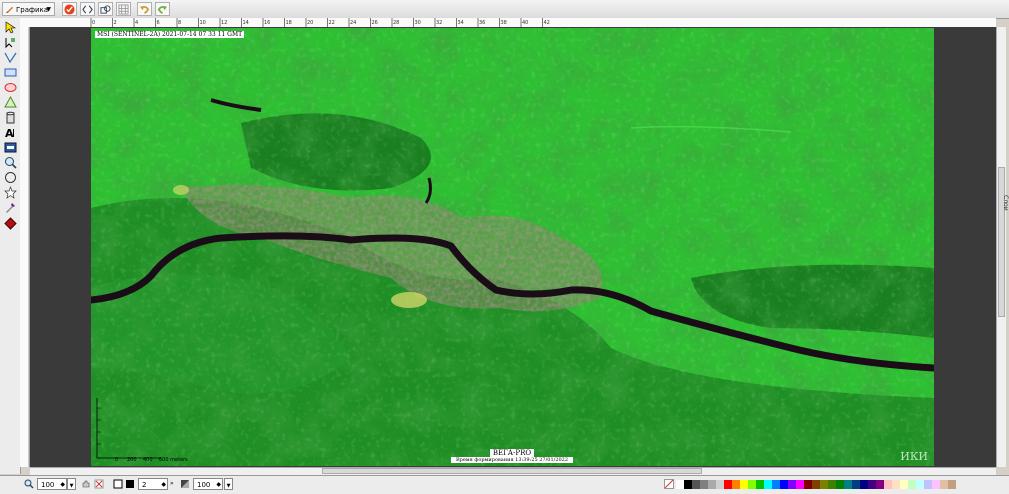  What do you see at coordinates (162, 9) in the screenshot?
I see `redo-button` at bounding box center [162, 9].